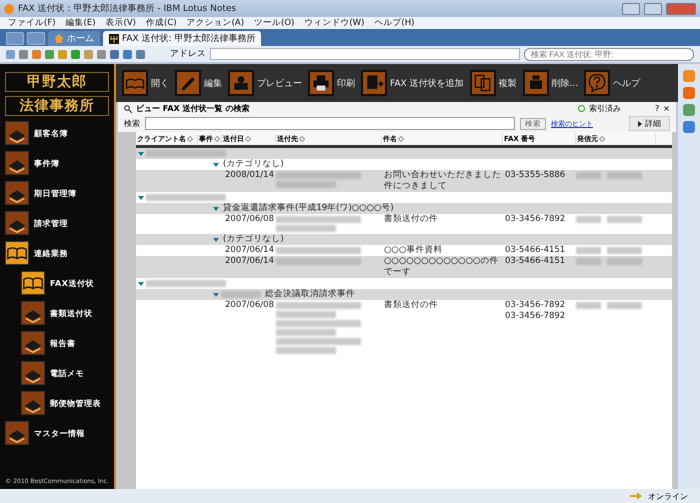 The width and height of the screenshot is (700, 503). I want to click on action-button: 開く, so click(145, 83).